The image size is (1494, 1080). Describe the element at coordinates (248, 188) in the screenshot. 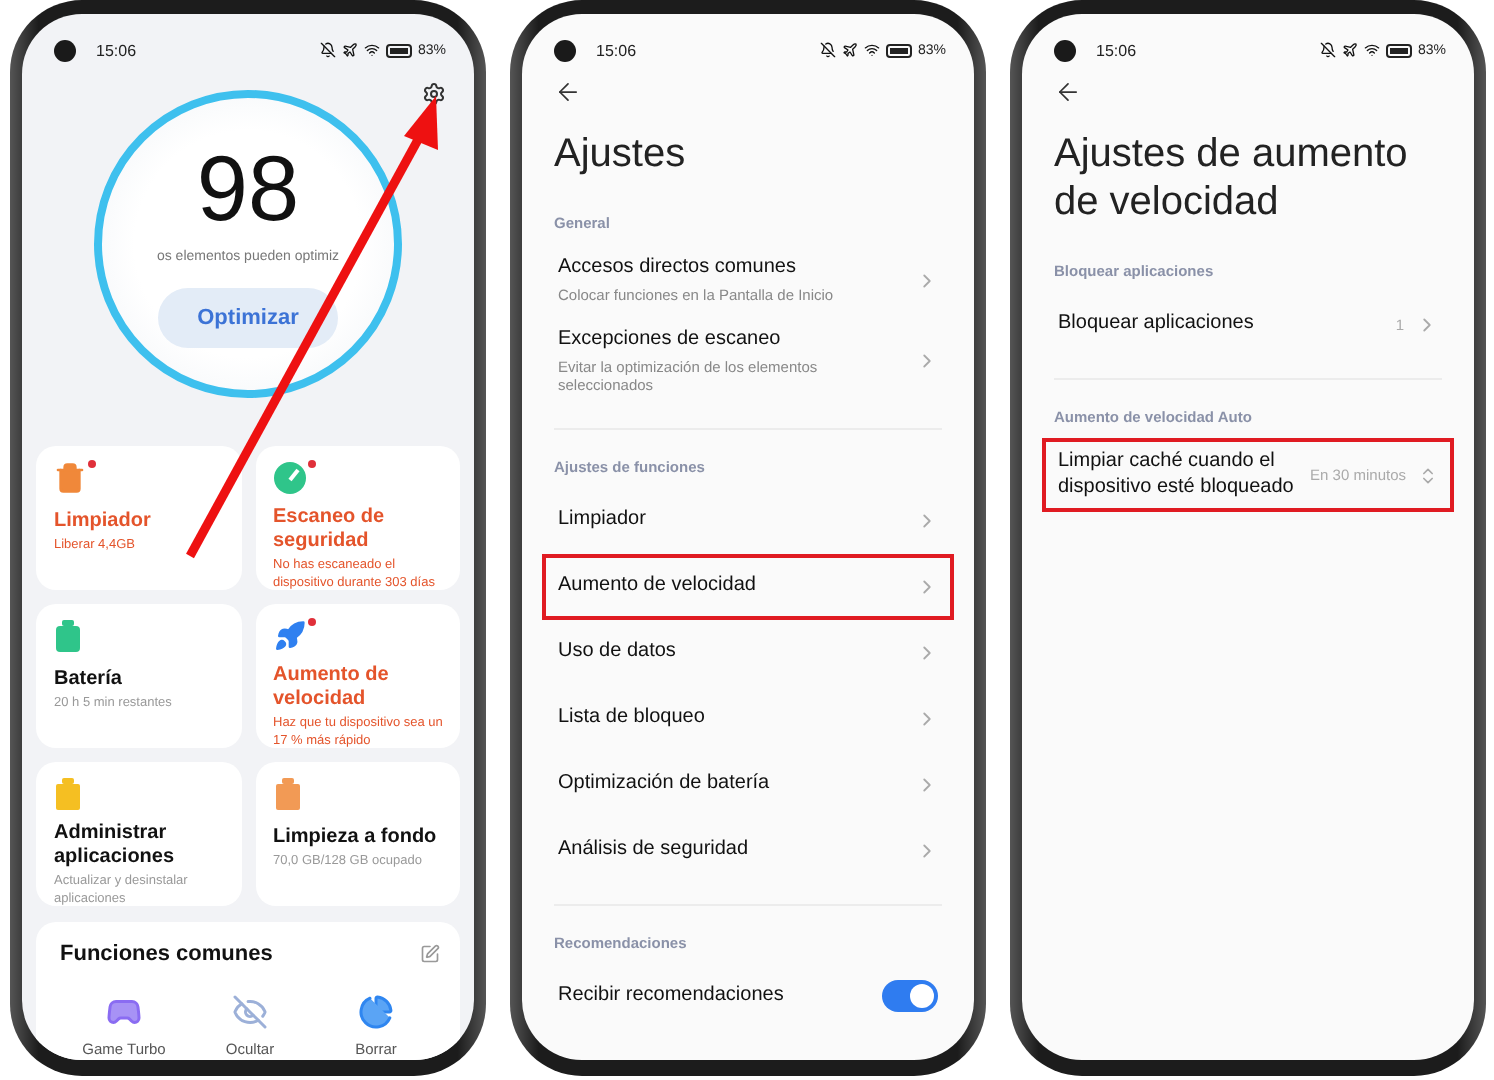

I see `score-value: 98` at that location.